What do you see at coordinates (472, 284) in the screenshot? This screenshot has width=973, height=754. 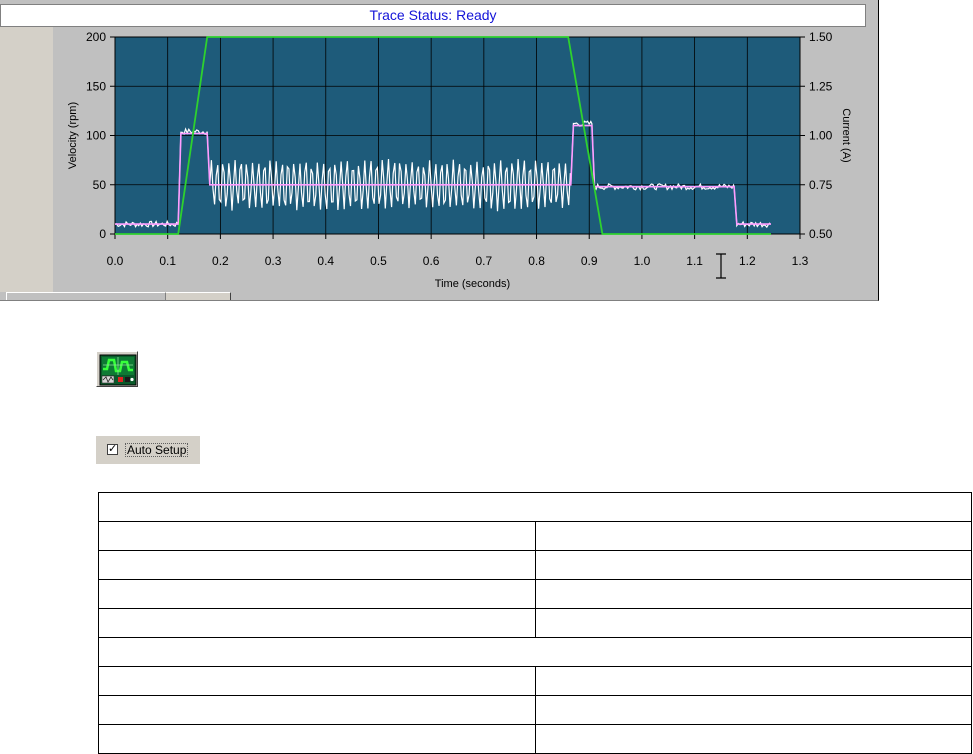 I see `x-axis-label: Time (seconds)` at bounding box center [472, 284].